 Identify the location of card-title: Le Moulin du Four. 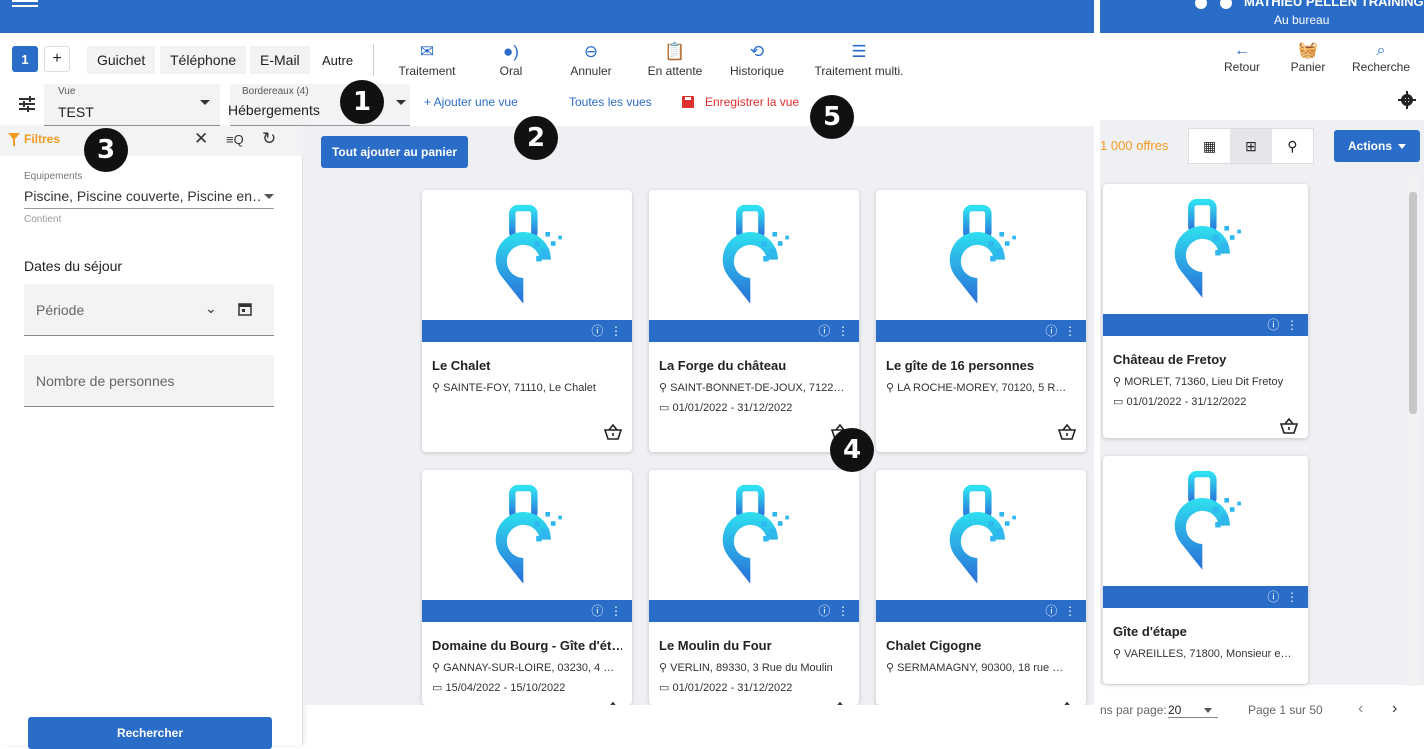
(754, 645).